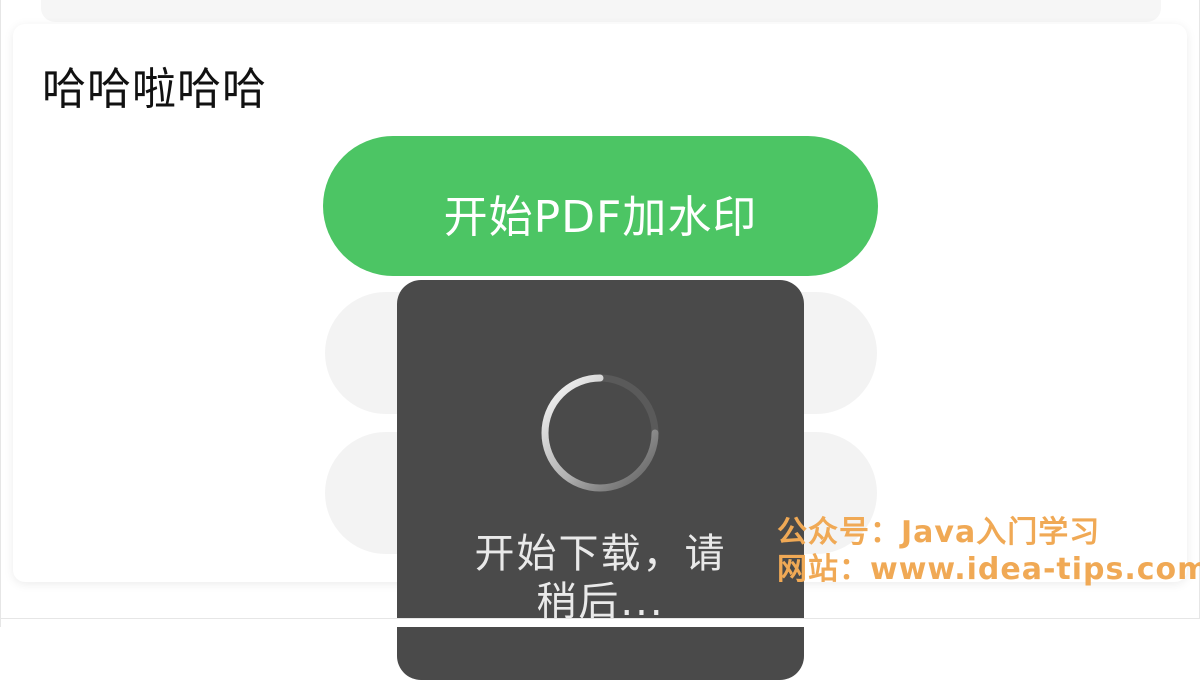 This screenshot has width=1200, height=680. I want to click on watermark-line-1: 公众号：Java入门学习, so click(939, 532).